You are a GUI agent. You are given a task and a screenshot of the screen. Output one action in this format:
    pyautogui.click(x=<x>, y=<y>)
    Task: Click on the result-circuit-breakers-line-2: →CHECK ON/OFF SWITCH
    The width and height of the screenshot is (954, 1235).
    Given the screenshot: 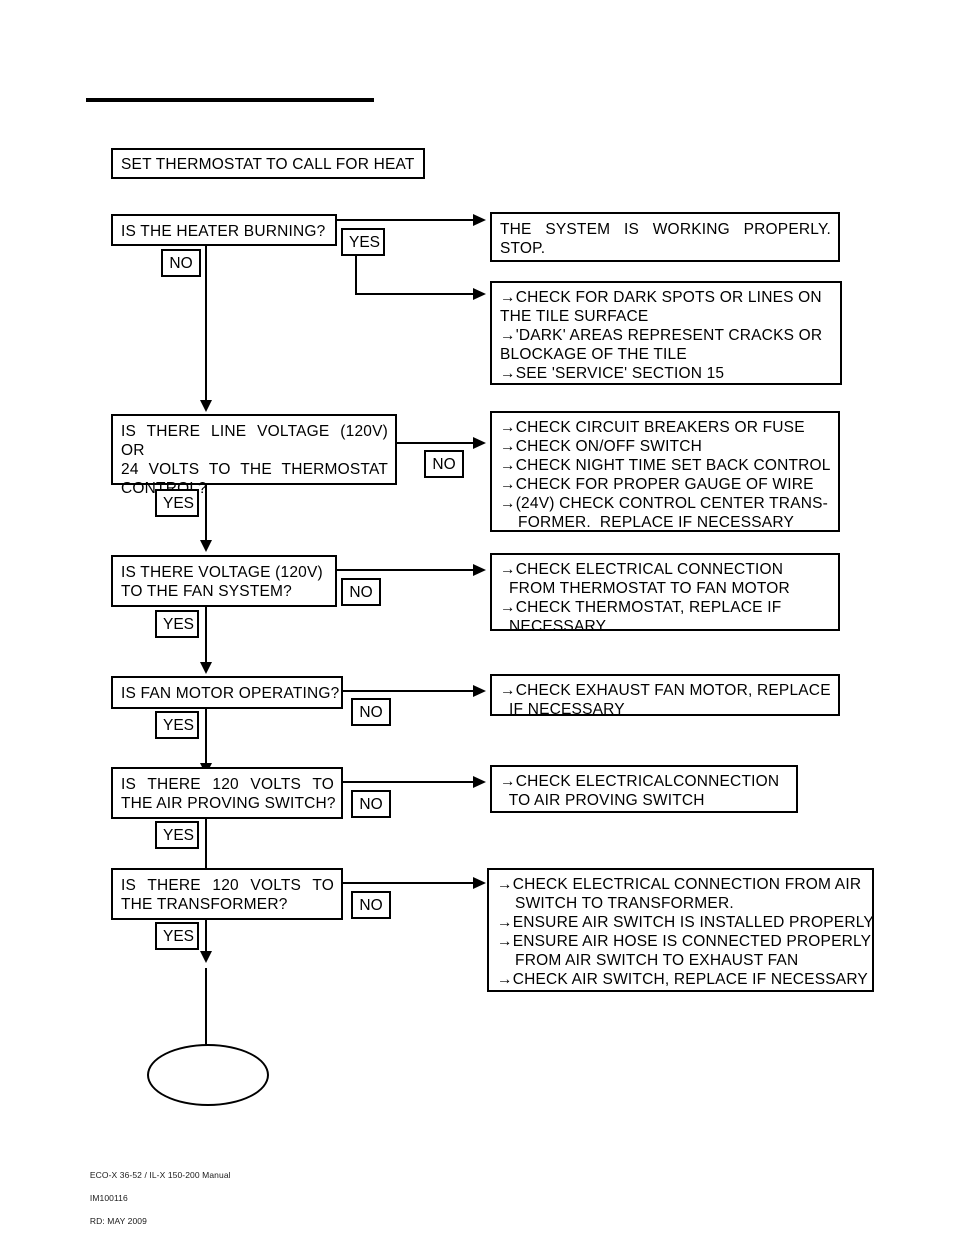 What is the action you would take?
    pyautogui.click(x=601, y=446)
    